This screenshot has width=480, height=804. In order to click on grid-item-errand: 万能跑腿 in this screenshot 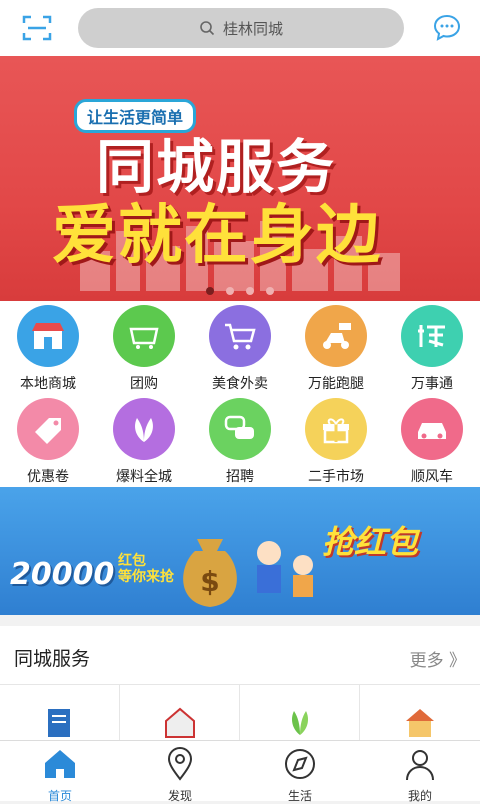, I will do `click(336, 347)`.